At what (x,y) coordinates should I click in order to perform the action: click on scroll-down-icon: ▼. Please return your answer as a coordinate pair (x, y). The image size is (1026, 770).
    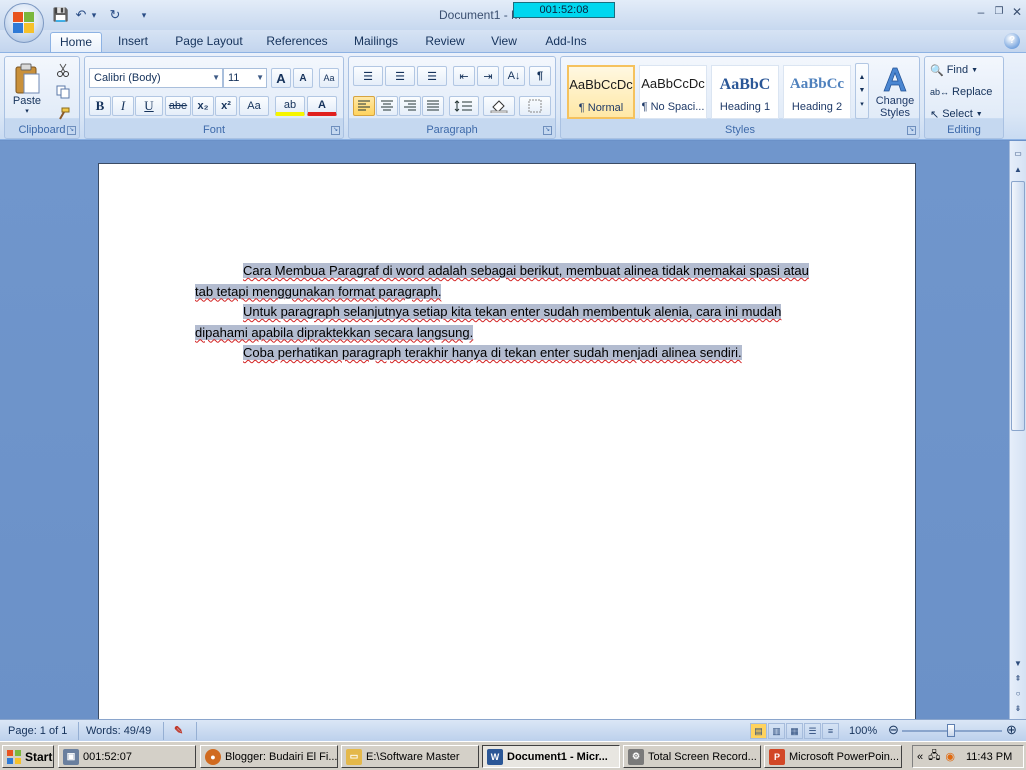
    Looking at the image, I should click on (1018, 664).